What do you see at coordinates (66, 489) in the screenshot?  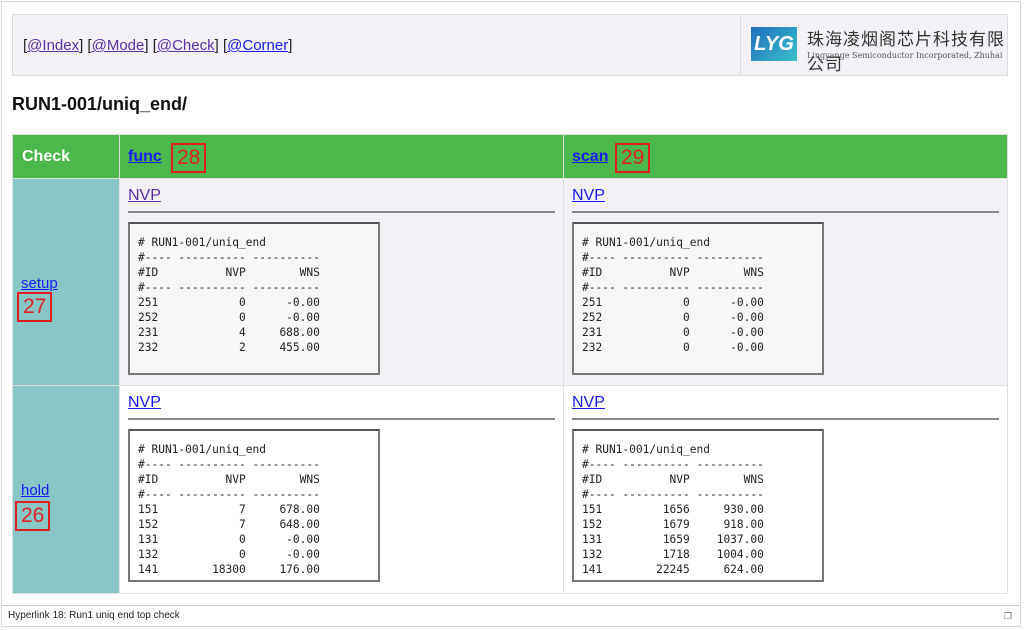 I see `row-label-hold: hold 26` at bounding box center [66, 489].